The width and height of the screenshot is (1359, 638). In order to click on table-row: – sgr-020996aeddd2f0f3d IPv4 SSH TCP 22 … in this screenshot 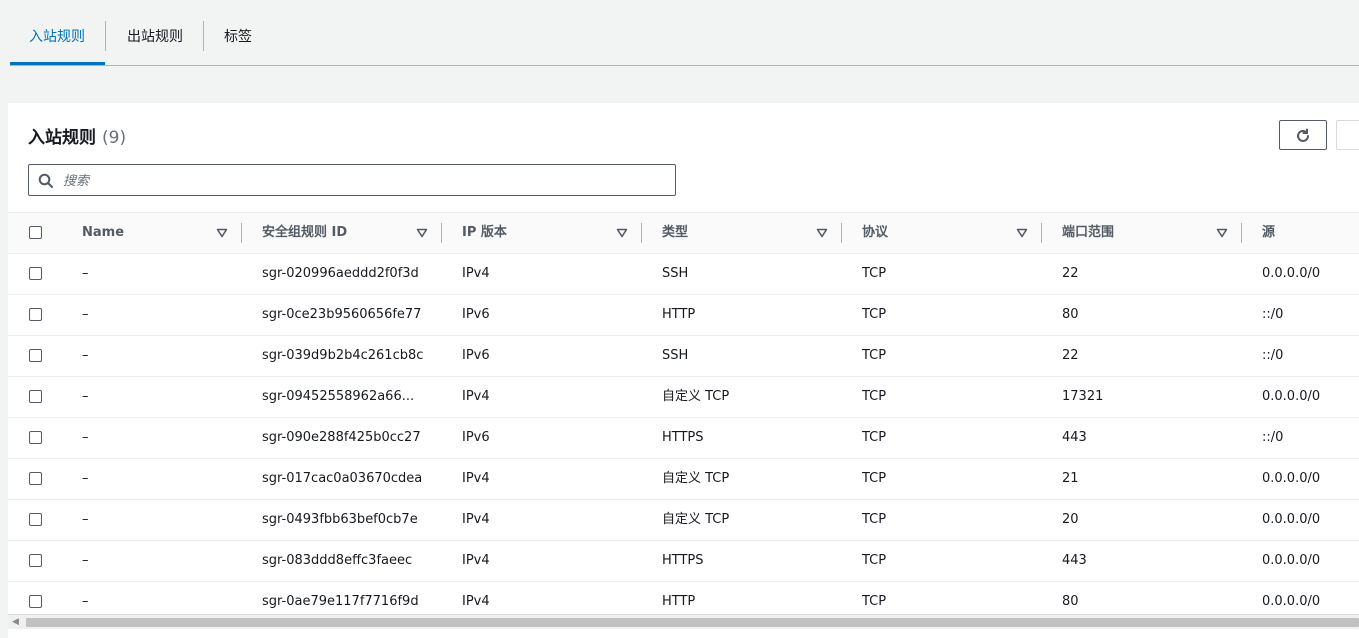, I will do `click(683, 274)`.